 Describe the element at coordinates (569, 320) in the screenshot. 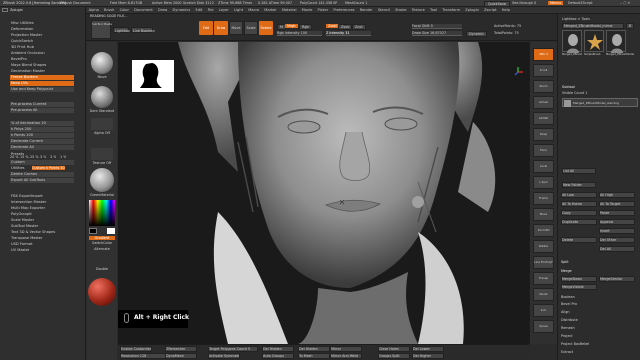

I see `subtool-distribute-section: Distribute` at that location.